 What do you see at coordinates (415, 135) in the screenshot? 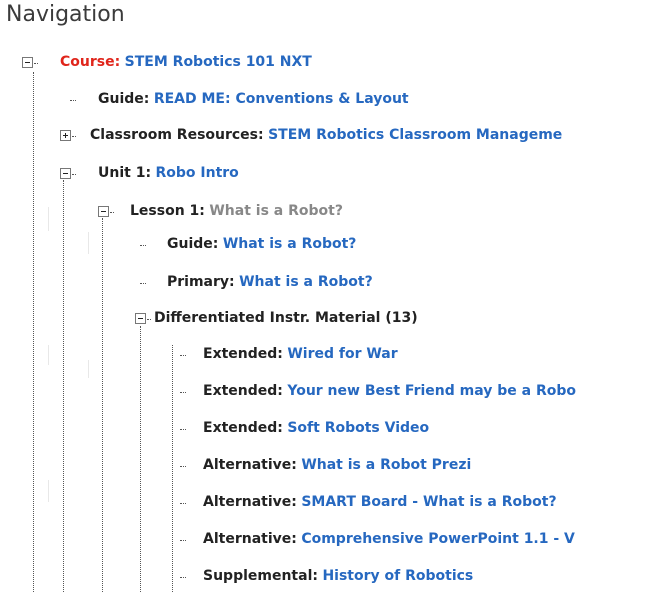
I see `classroom-resources-link: STEM Robotics Classroom Manageme` at bounding box center [415, 135].